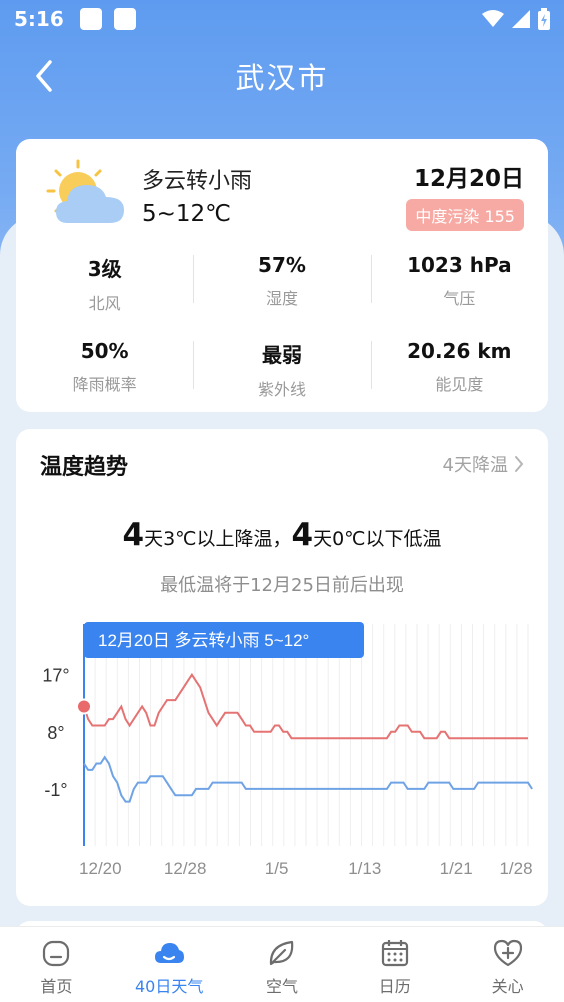 This screenshot has width=564, height=1002. What do you see at coordinates (39, 19) in the screenshot?
I see `status-time: 5:16` at bounding box center [39, 19].